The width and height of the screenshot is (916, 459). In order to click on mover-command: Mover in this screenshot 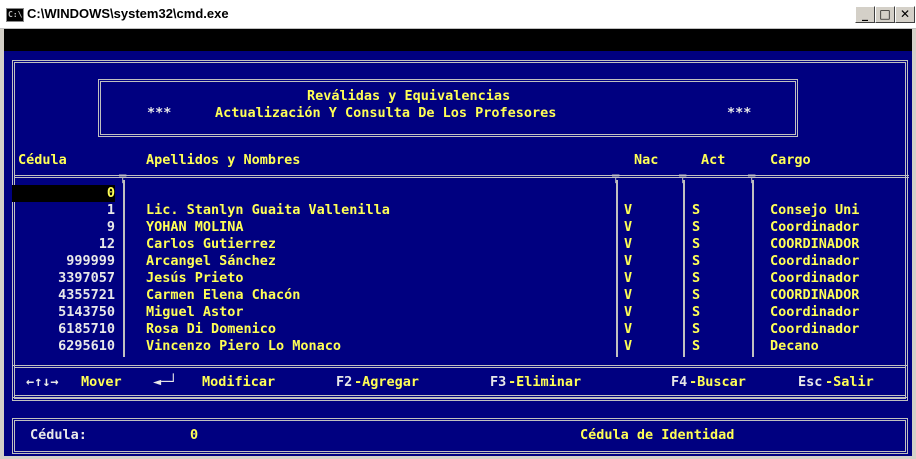, I will do `click(101, 382)`.